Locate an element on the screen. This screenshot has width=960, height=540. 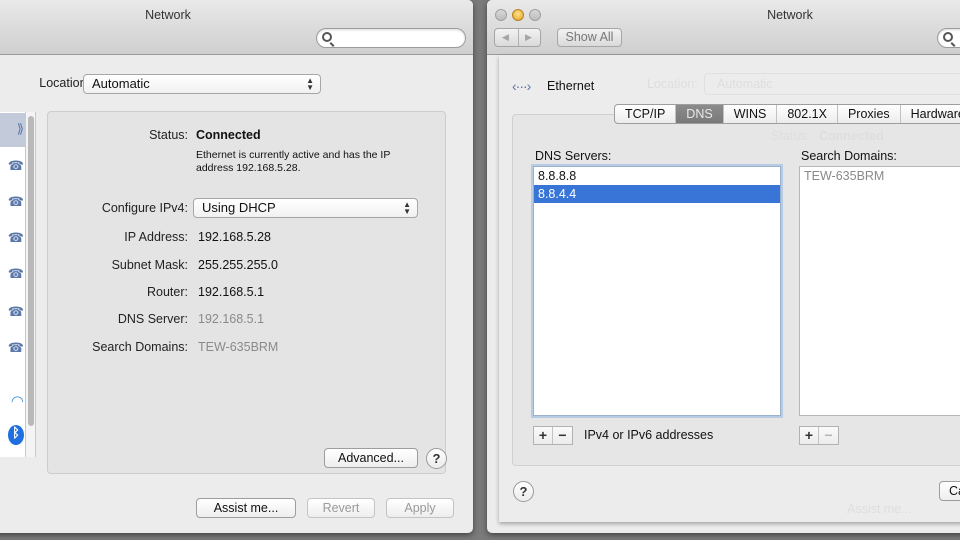
tab-wins: WINS is located at coordinates (751, 114).